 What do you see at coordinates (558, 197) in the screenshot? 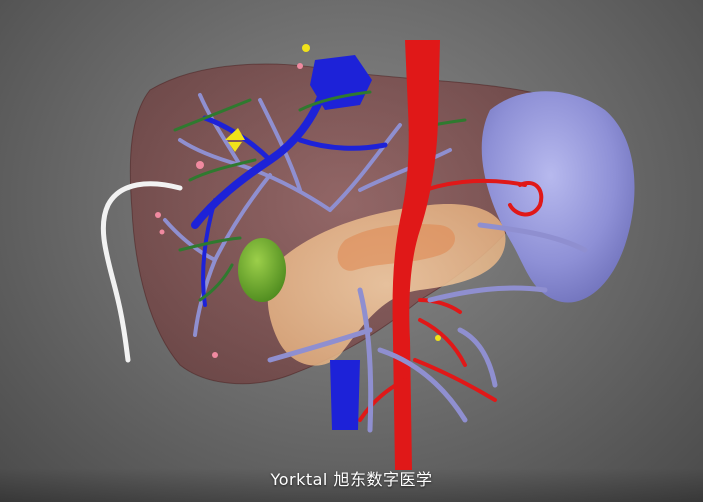
I see `spleen` at bounding box center [558, 197].